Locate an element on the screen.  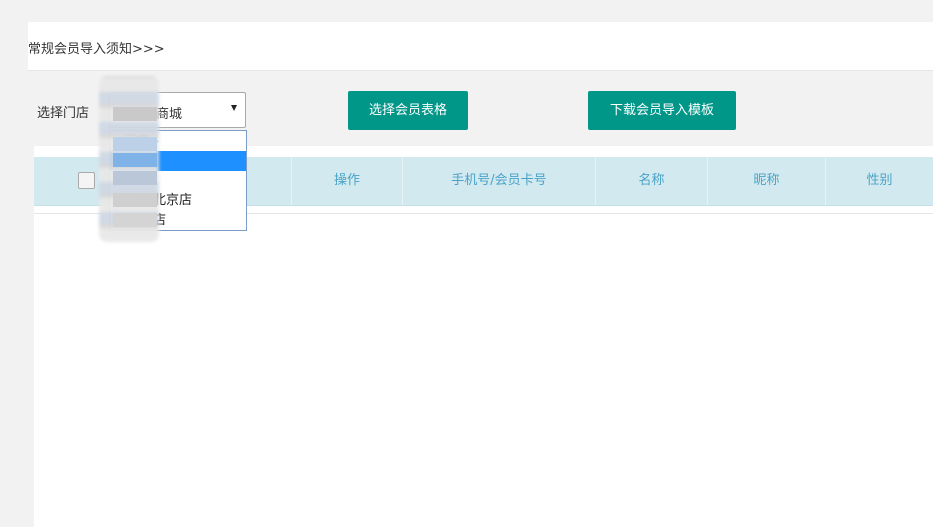
checkbox-icon is located at coordinates (86, 180).